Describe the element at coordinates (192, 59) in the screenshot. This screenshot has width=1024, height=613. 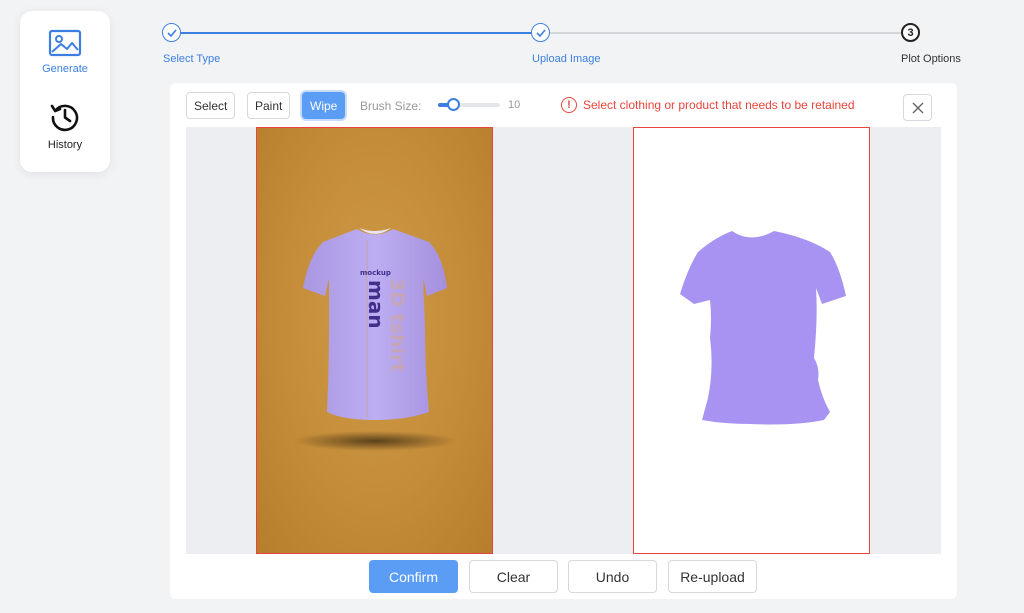
I see `step-label-select-type: Select Type` at that location.